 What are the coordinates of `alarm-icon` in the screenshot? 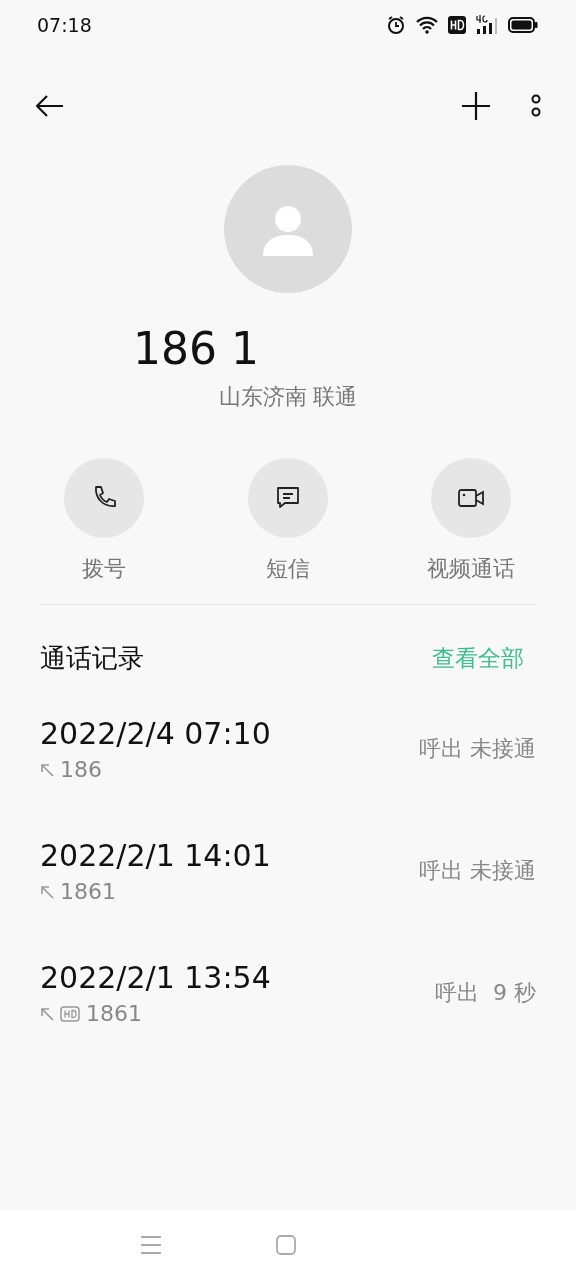 It's located at (396, 25).